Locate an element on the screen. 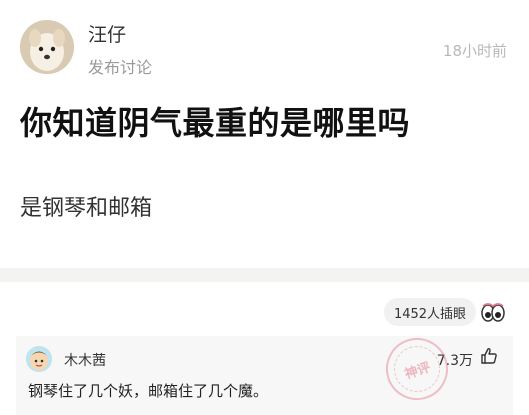 The image size is (529, 415). reaction-count-label: 1452人插眼 is located at coordinates (430, 314).